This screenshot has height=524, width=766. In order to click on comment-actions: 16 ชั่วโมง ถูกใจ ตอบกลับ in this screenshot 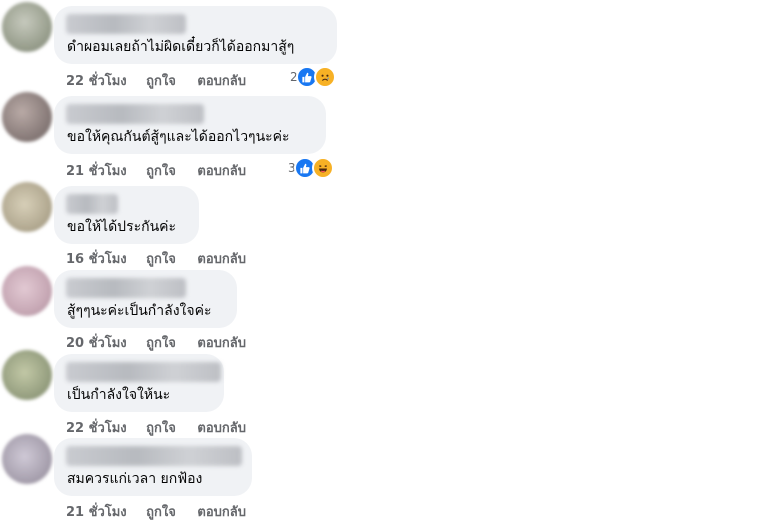, I will do `click(164, 258)`.